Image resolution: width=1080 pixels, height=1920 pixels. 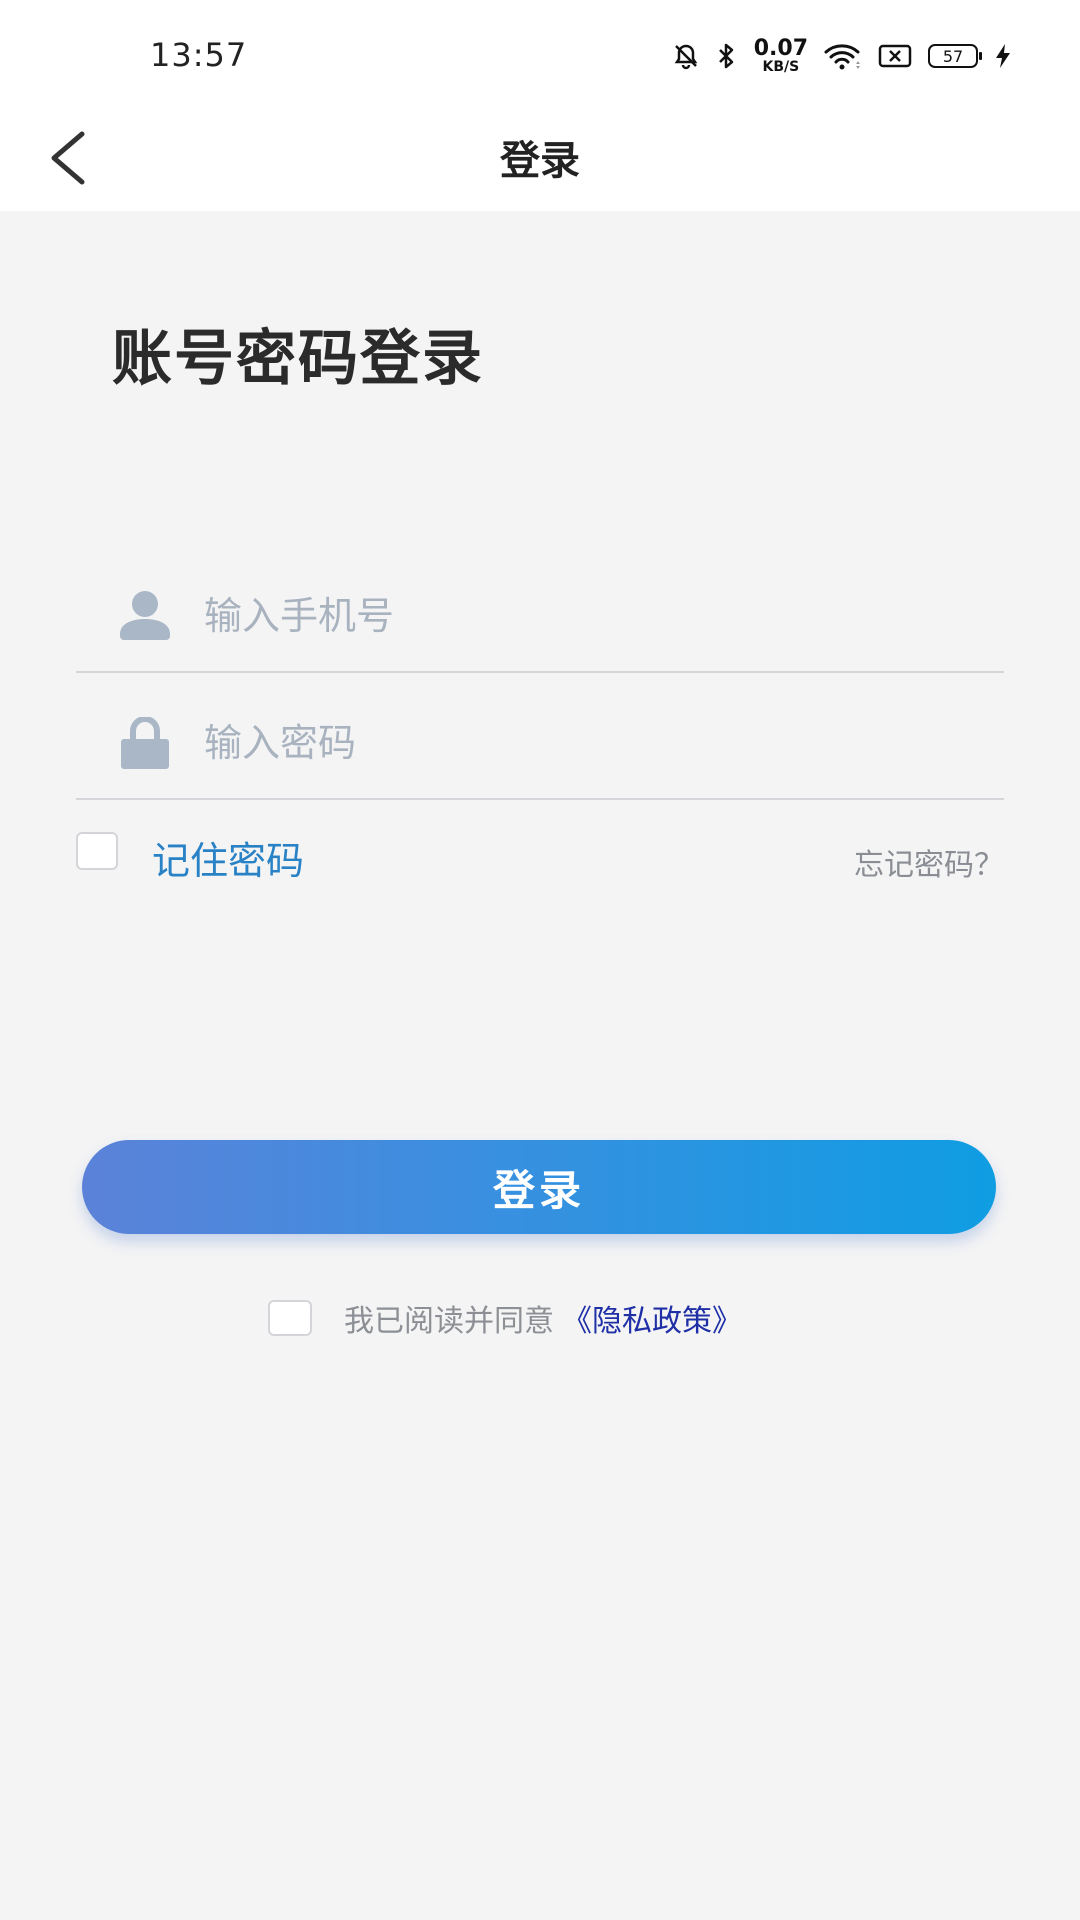 I want to click on remember-password-label: 记住密码, so click(x=228, y=857).